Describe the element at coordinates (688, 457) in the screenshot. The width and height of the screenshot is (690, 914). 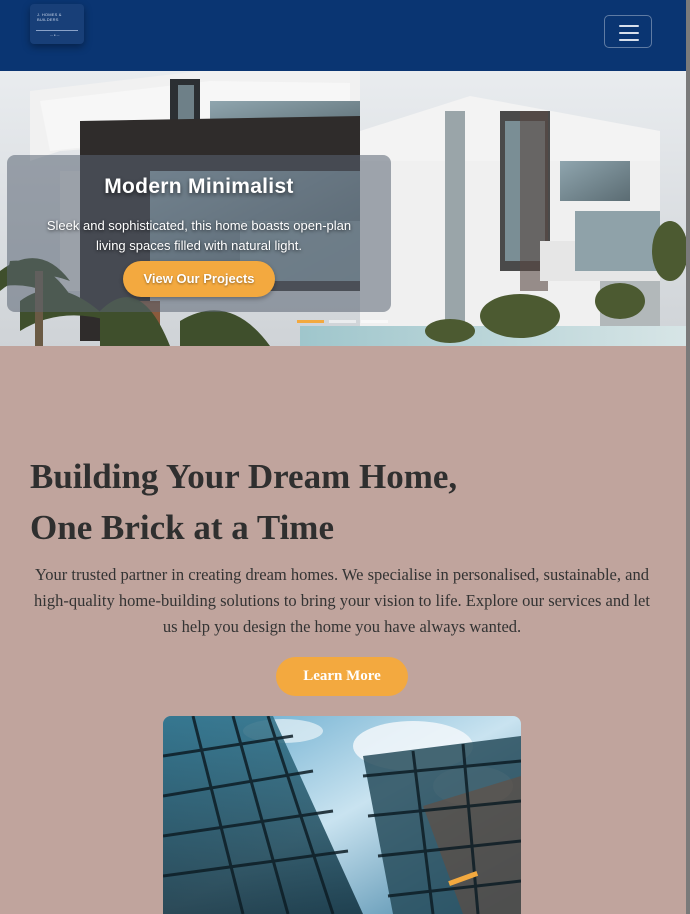
I see `page-edge` at that location.